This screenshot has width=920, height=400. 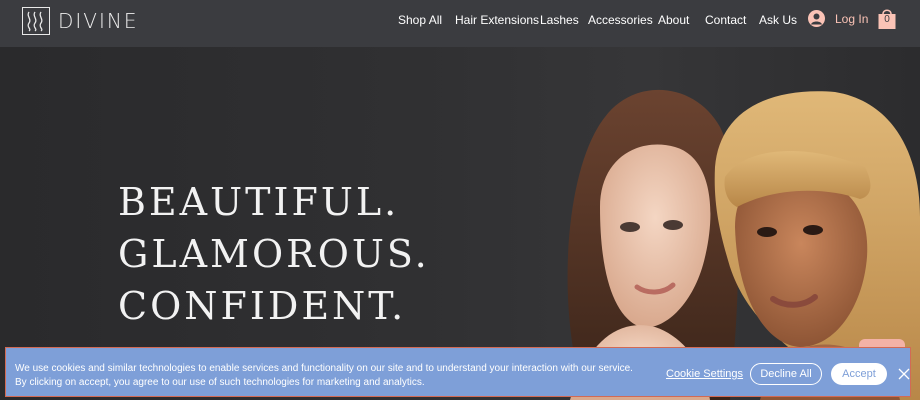 What do you see at coordinates (259, 202) in the screenshot?
I see `hero-line-1: BEAUTIFUL.` at bounding box center [259, 202].